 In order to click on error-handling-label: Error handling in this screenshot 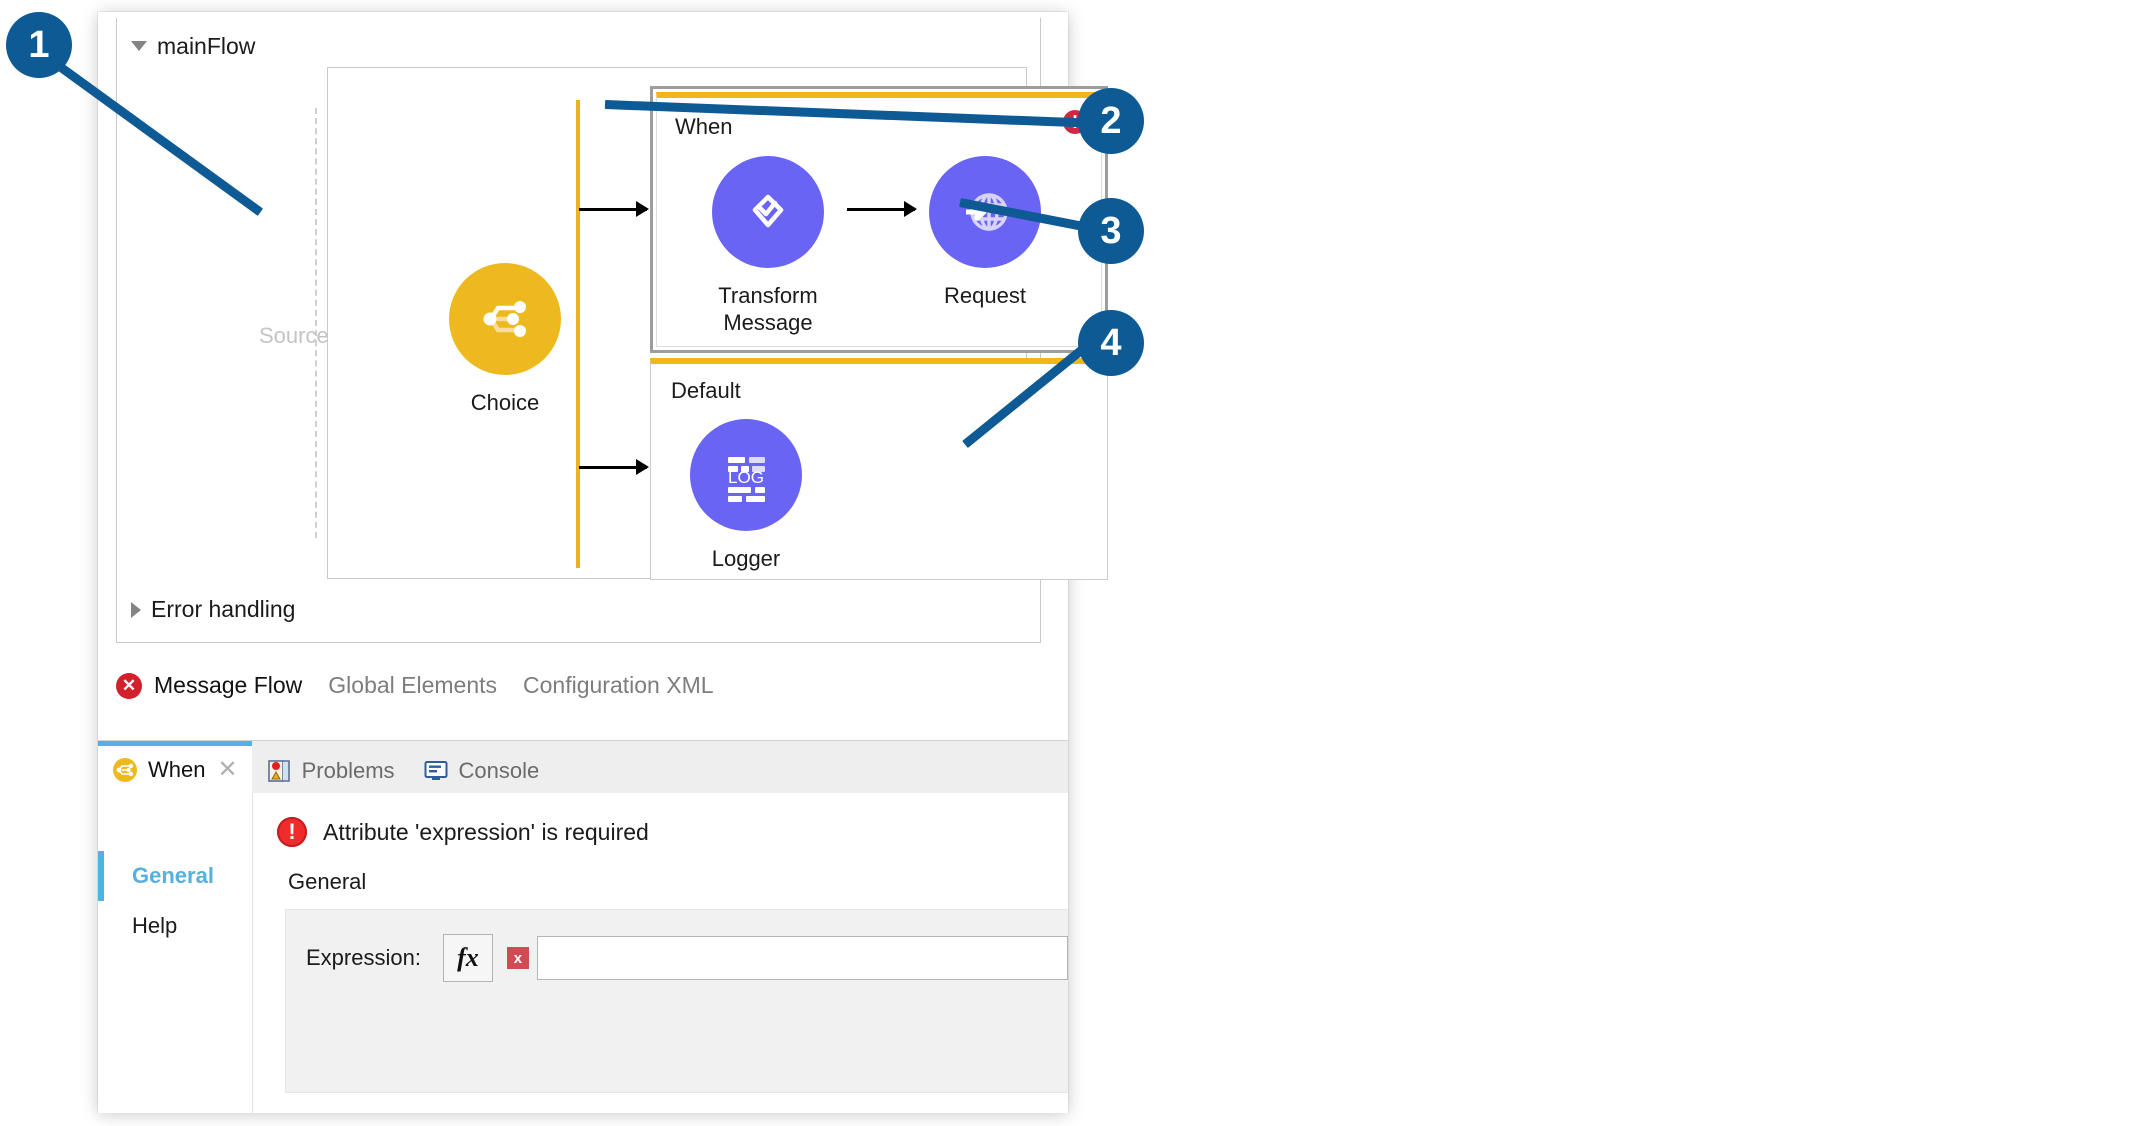, I will do `click(223, 609)`.